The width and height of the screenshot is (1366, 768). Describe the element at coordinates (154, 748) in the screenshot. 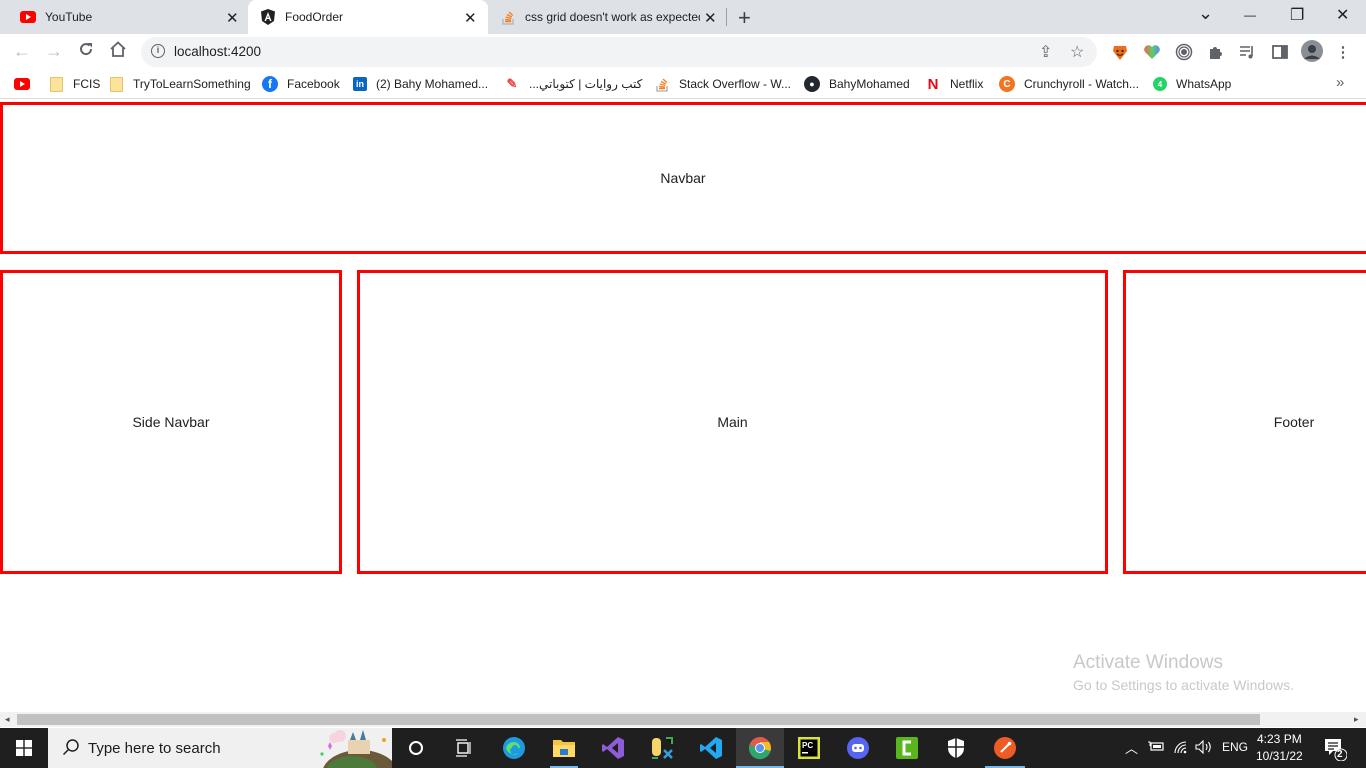

I see `search-placeholder: Type here to search` at that location.